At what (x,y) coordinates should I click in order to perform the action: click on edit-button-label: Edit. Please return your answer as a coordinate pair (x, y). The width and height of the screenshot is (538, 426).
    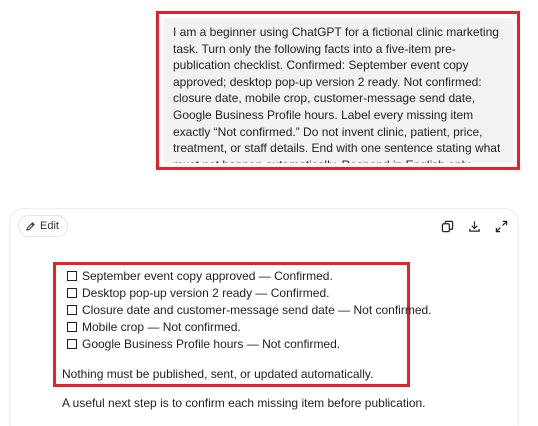
    Looking at the image, I should click on (49, 226).